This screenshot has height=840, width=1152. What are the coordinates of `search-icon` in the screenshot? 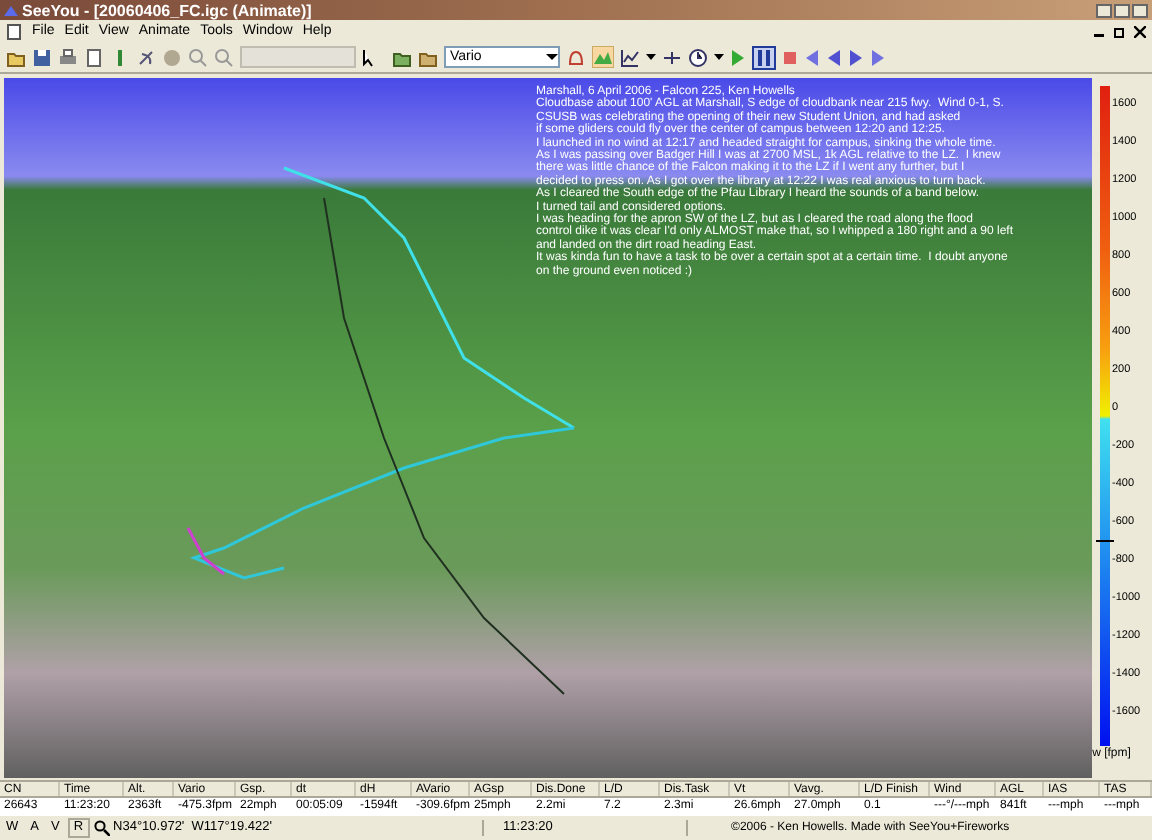 It's located at (101, 827).